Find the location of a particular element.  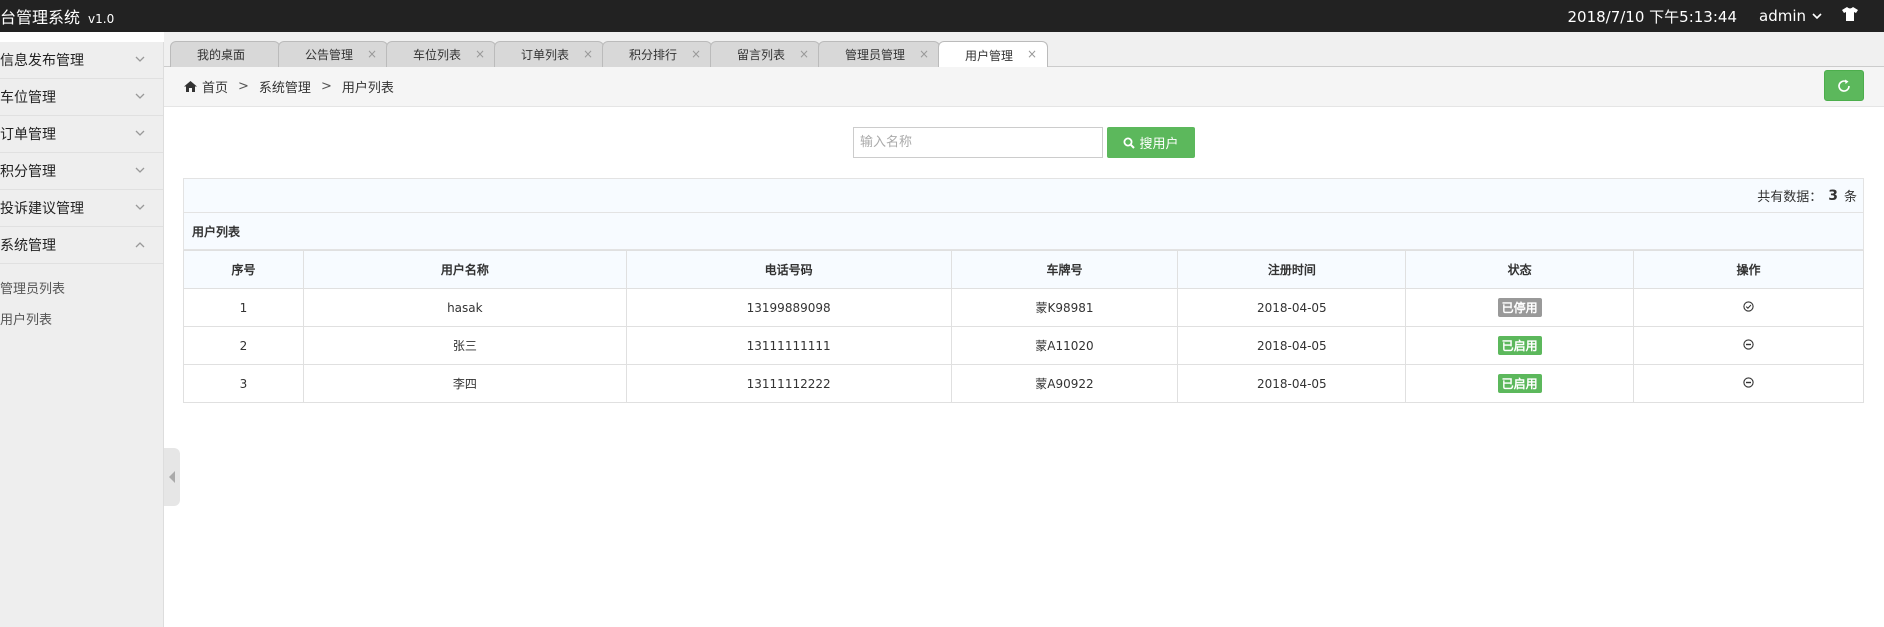

table-header-row: 序号 用户名称 电话号码 车牌号 注册时间 状态 操作 is located at coordinates (1023, 269).